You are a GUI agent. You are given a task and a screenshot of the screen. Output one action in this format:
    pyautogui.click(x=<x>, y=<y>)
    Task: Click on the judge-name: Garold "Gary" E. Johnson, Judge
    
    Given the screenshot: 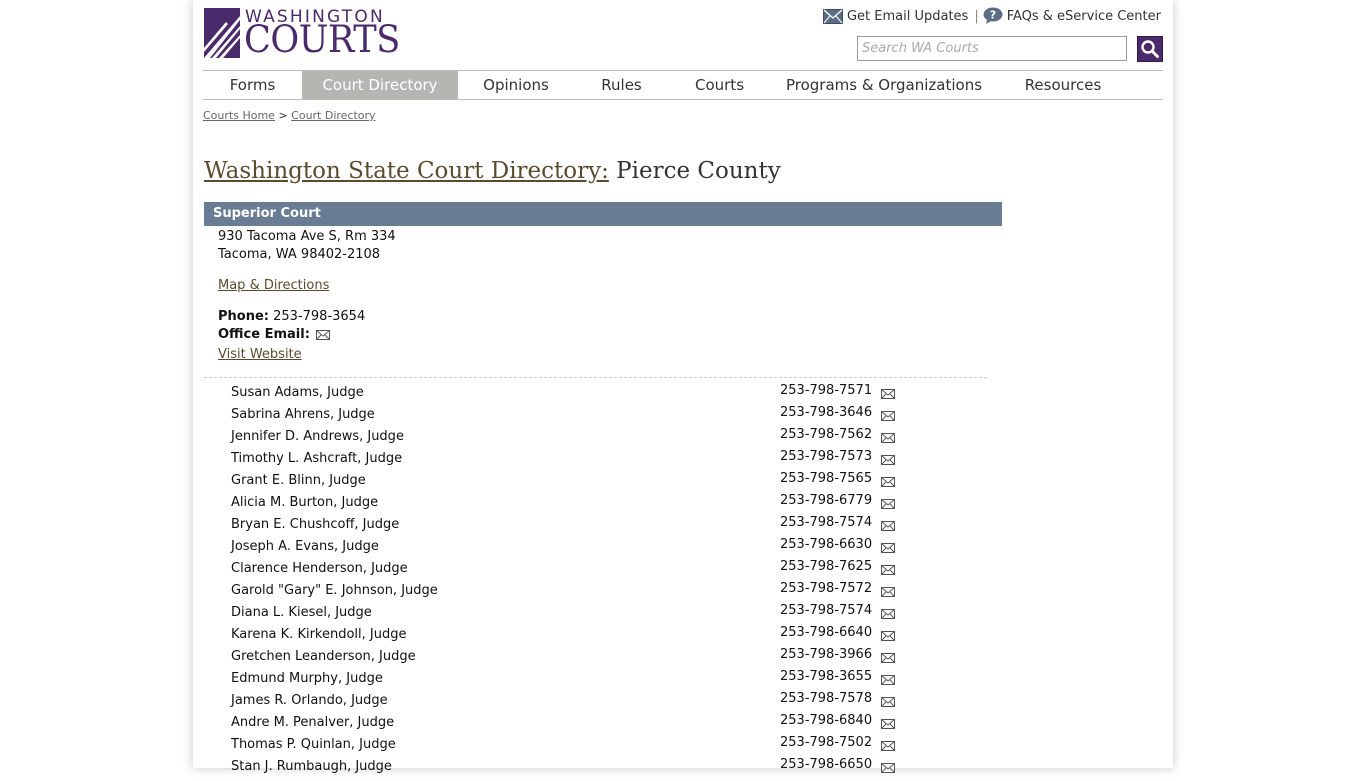 What is the action you would take?
    pyautogui.click(x=334, y=590)
    